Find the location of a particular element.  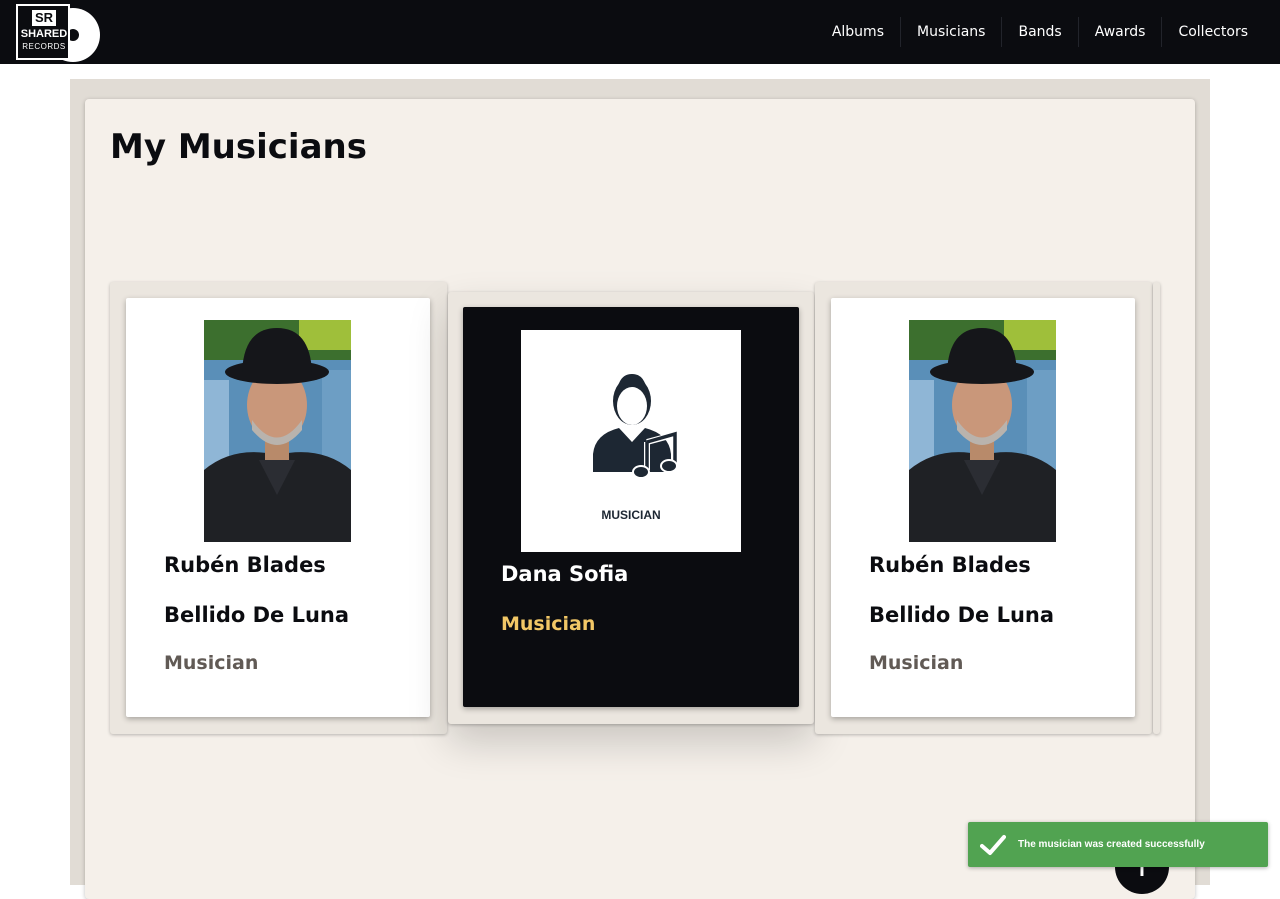

logo-sr-text: SR is located at coordinates (44, 18).